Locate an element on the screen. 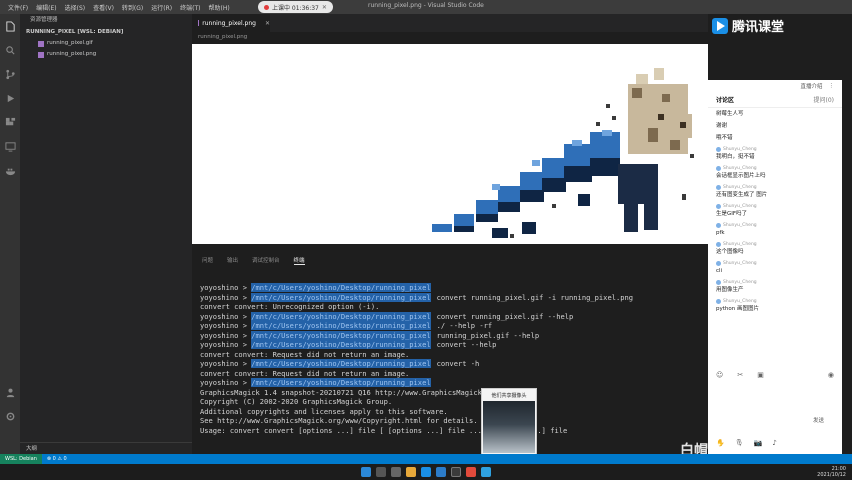 This screenshot has height=480, width=852. panel-tab-bar: 问题 输出 调试控制台 终端 is located at coordinates (450, 260).